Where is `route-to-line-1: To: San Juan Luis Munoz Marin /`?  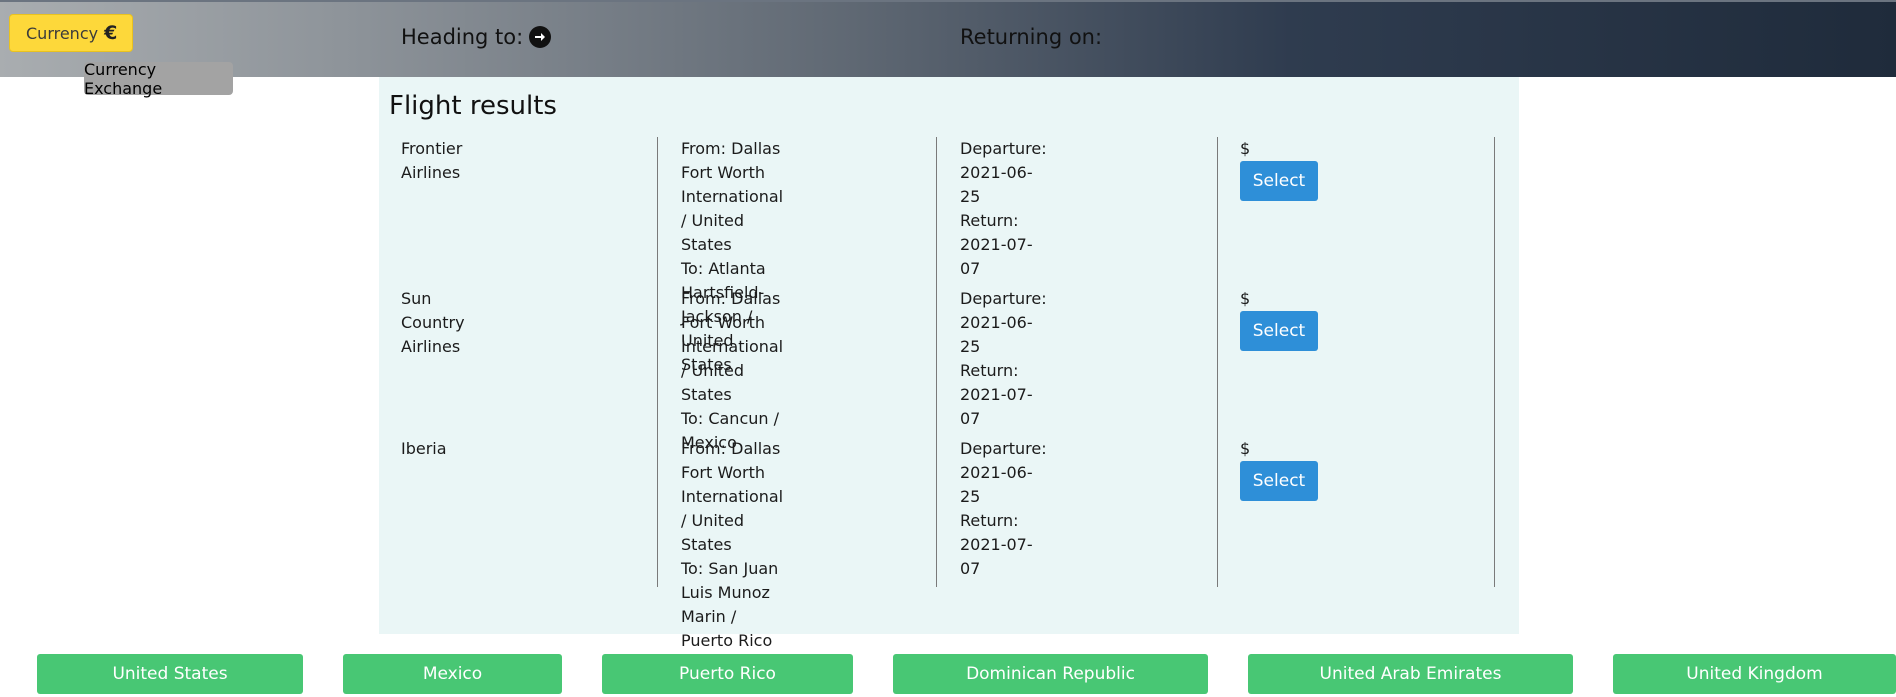
route-to-line-1: To: San Juan Luis Munoz Marin / is located at coordinates (730, 592).